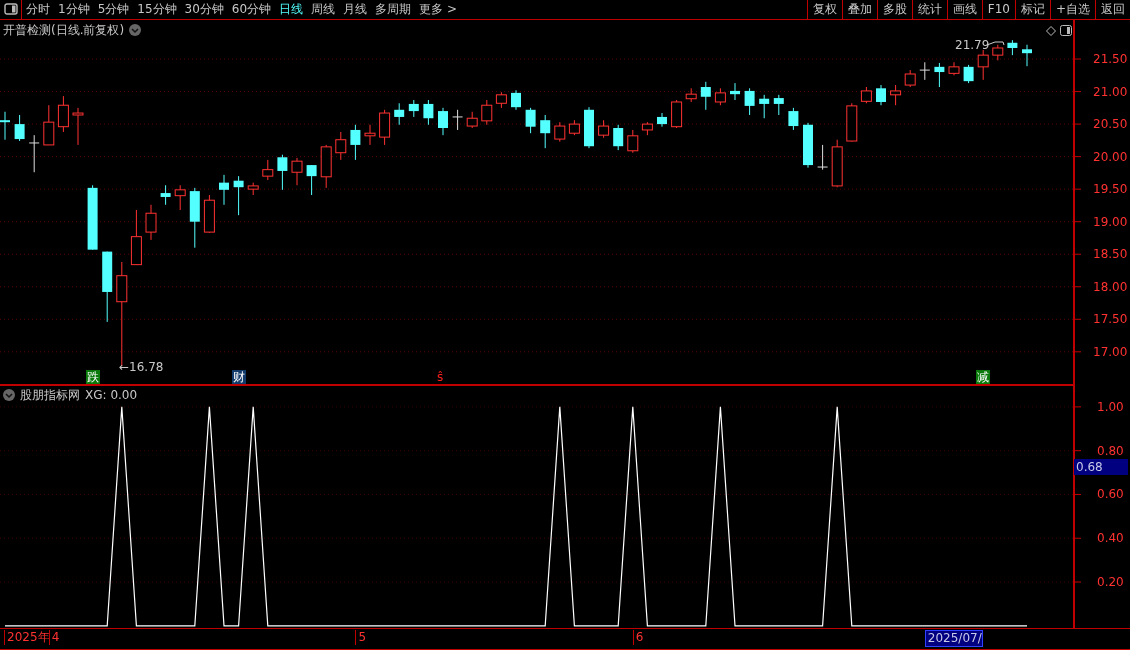 Image resolution: width=1130 pixels, height=650 pixels. What do you see at coordinates (64, 30) in the screenshot?
I see `stock-title: 开普检测(日线.前复权)` at bounding box center [64, 30].